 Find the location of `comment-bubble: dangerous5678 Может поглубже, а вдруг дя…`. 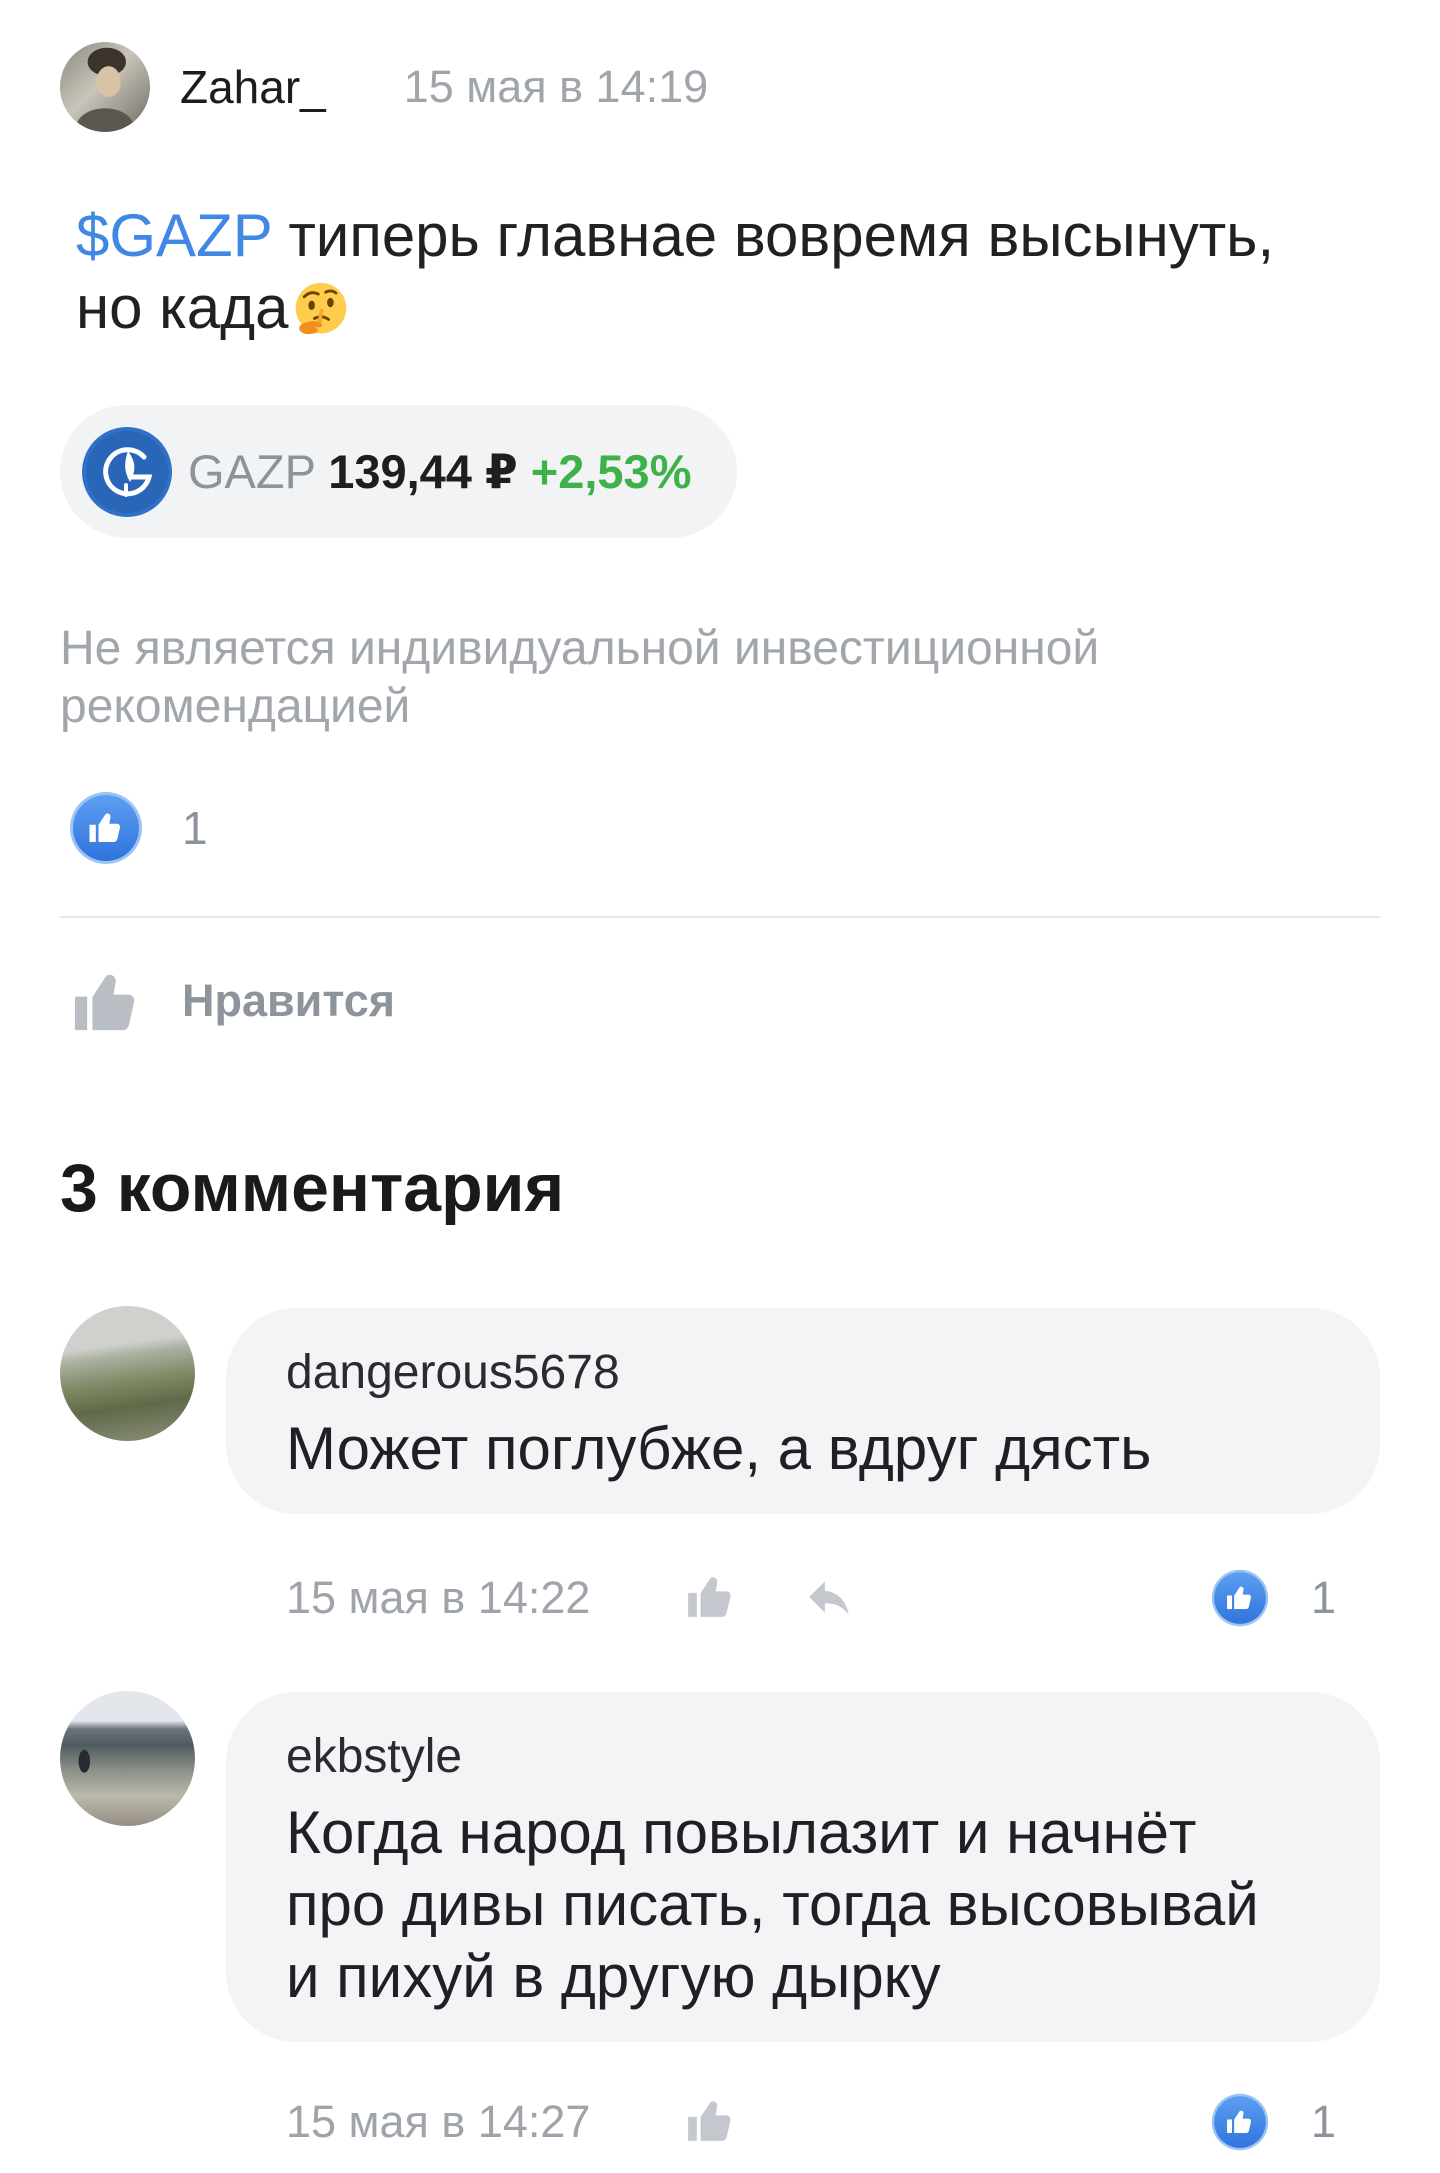

comment-bubble: dangerous5678 Может поглубже, а вдруг дя… is located at coordinates (803, 1411).